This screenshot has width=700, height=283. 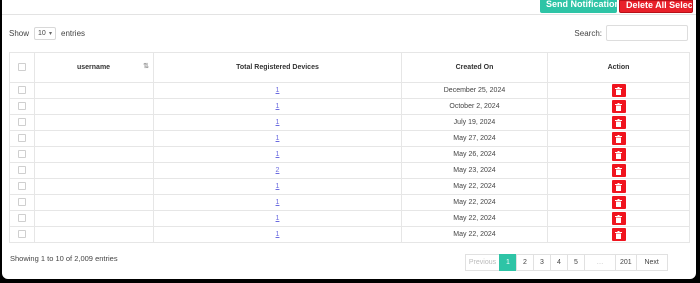 What do you see at coordinates (277, 67) in the screenshot?
I see `column-header-total-devices: Total Registered Devices` at bounding box center [277, 67].